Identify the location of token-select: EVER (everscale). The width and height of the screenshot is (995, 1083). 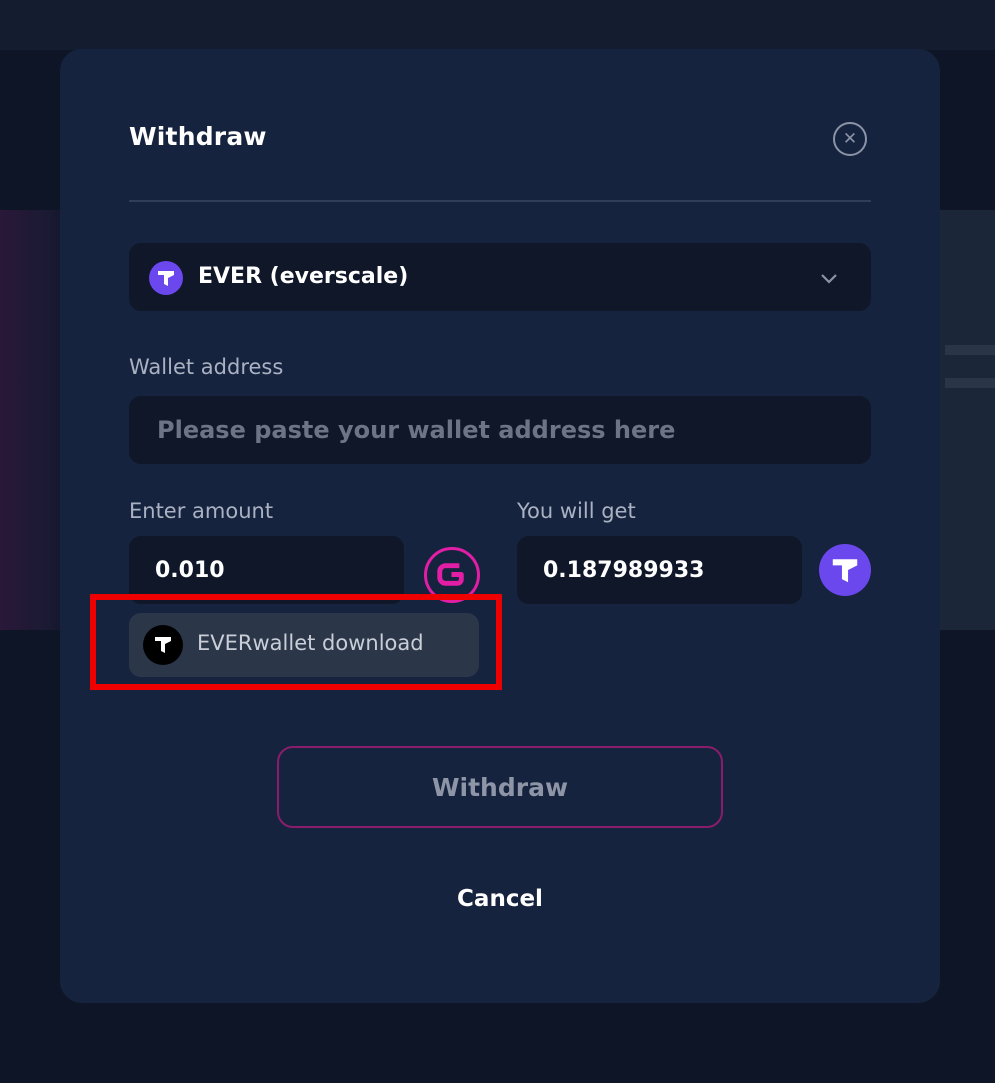
(500, 277).